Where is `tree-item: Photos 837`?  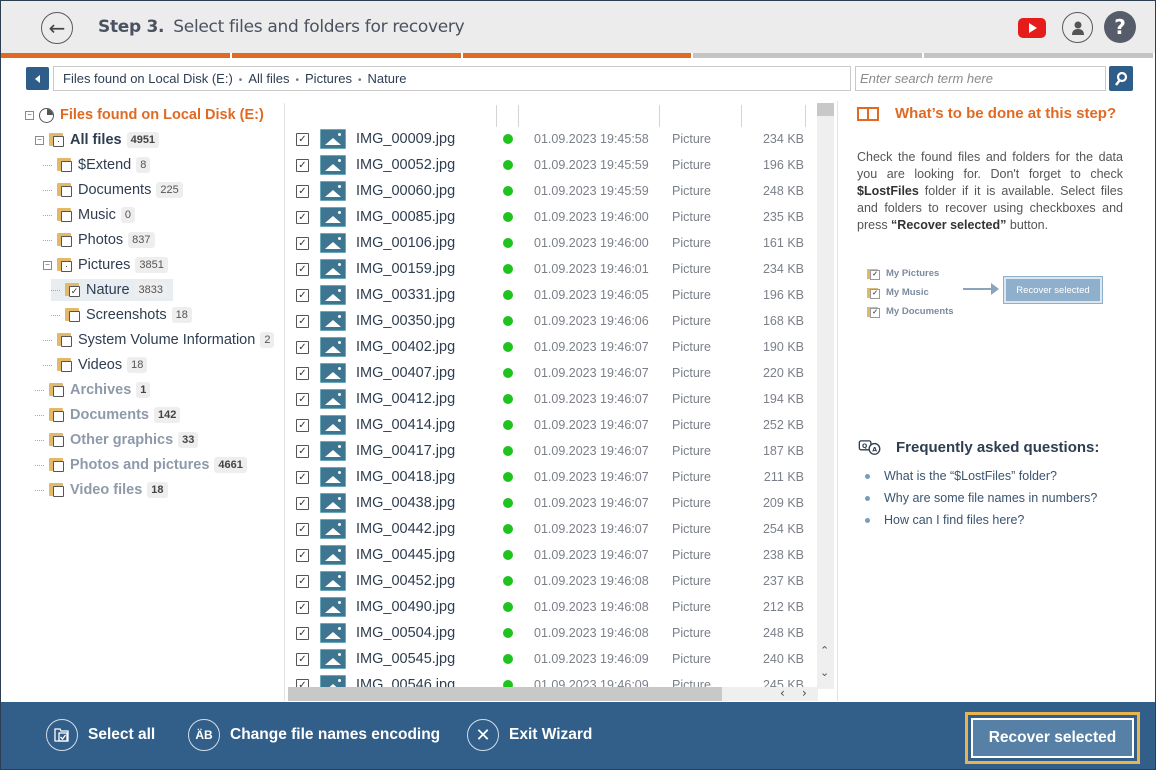
tree-item: Photos 837 is located at coordinates (99, 240).